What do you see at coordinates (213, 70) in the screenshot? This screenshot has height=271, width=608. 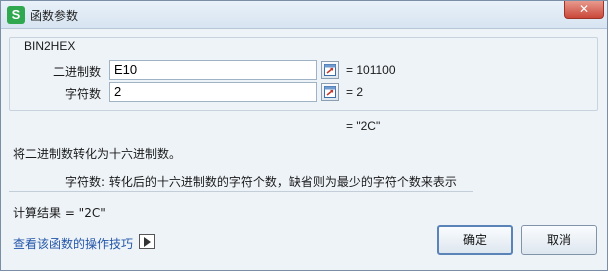 I see `param-input-binary: E10` at bounding box center [213, 70].